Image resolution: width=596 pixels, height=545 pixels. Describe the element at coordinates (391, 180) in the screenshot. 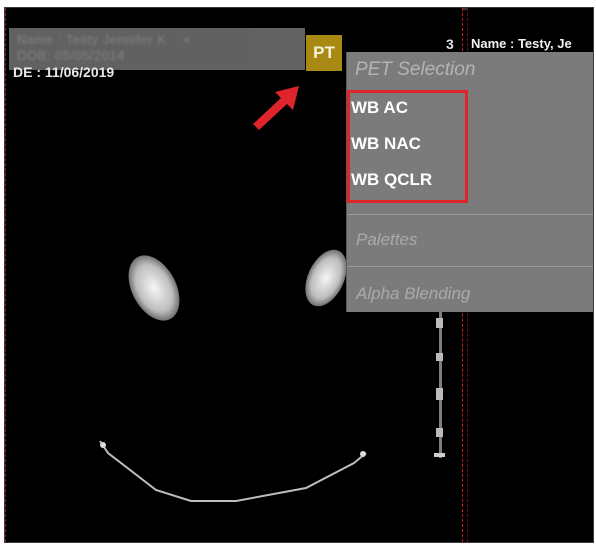

I see `menu-item-wb-qclr: WB QCLR` at that location.